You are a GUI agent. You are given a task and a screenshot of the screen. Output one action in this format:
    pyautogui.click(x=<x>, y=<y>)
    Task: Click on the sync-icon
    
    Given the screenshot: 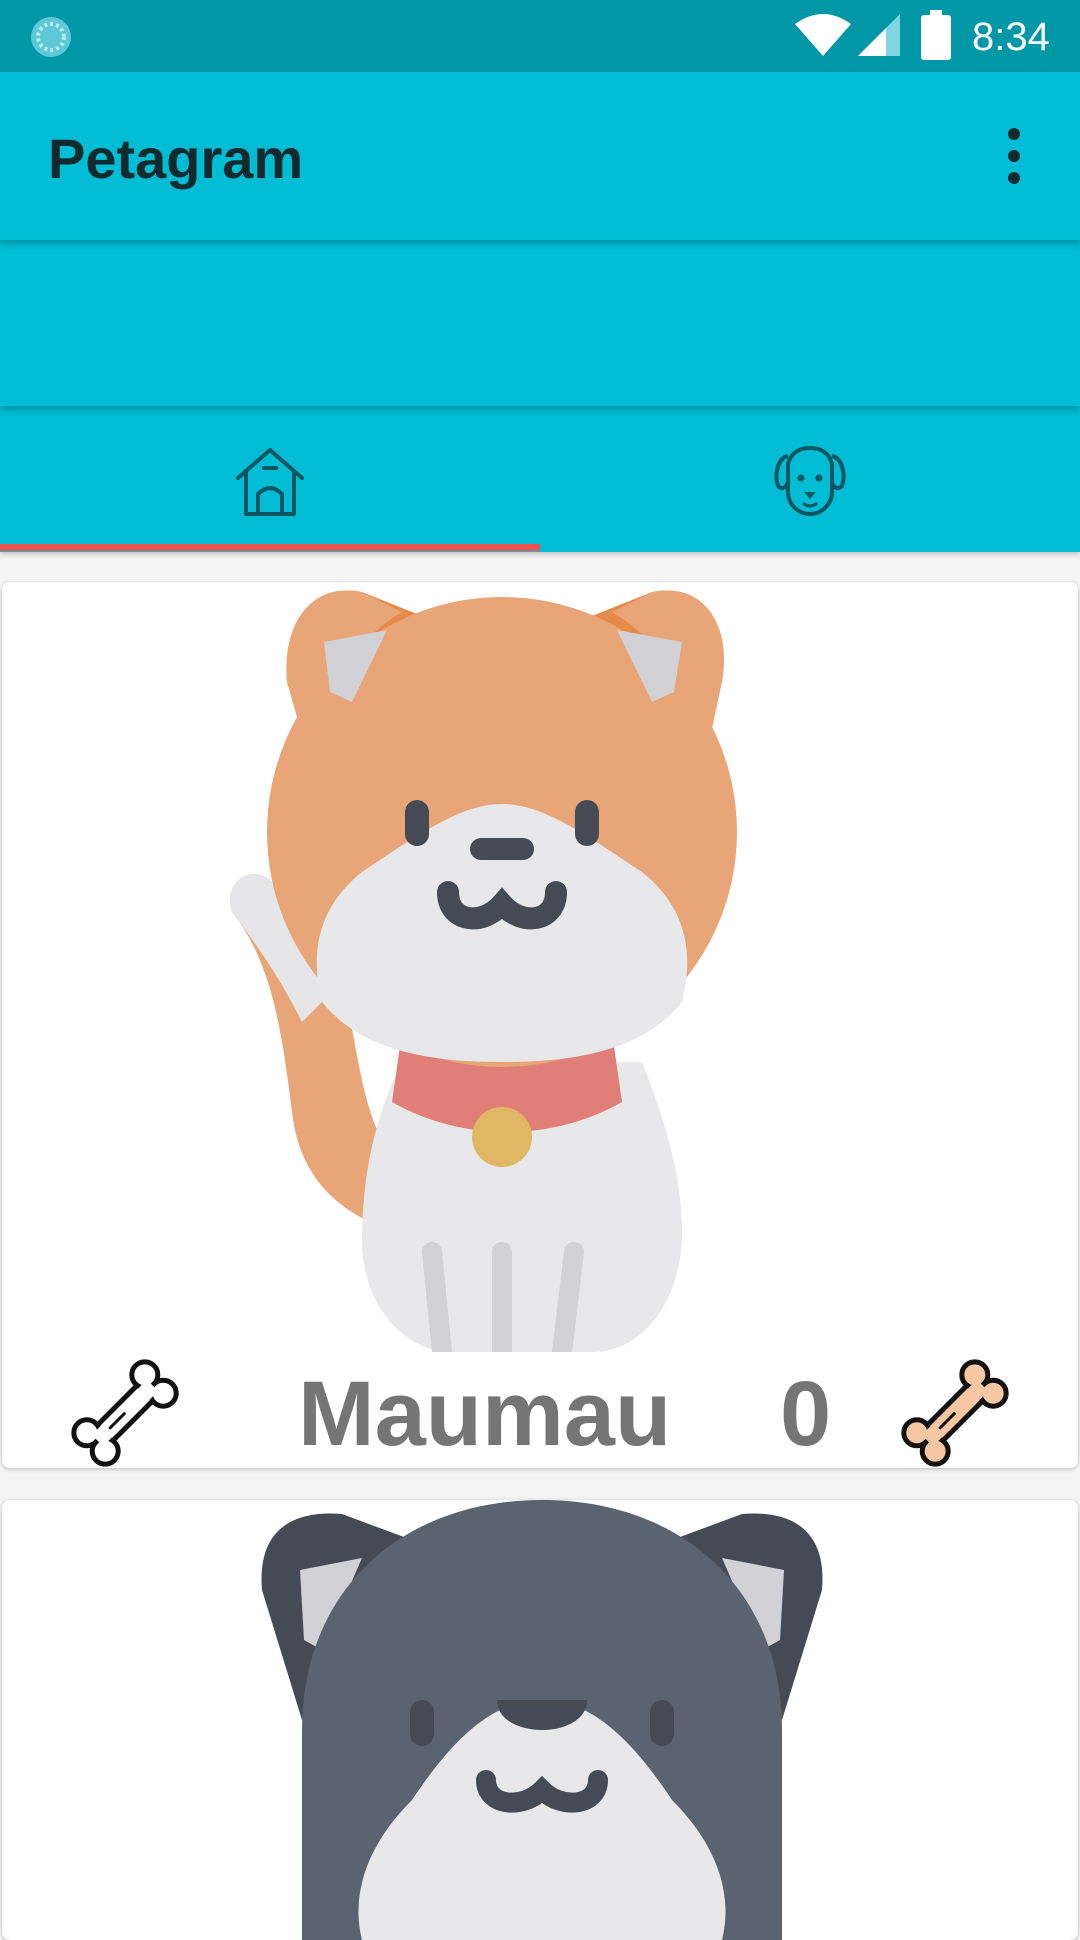 What is the action you would take?
    pyautogui.click(x=51, y=37)
    